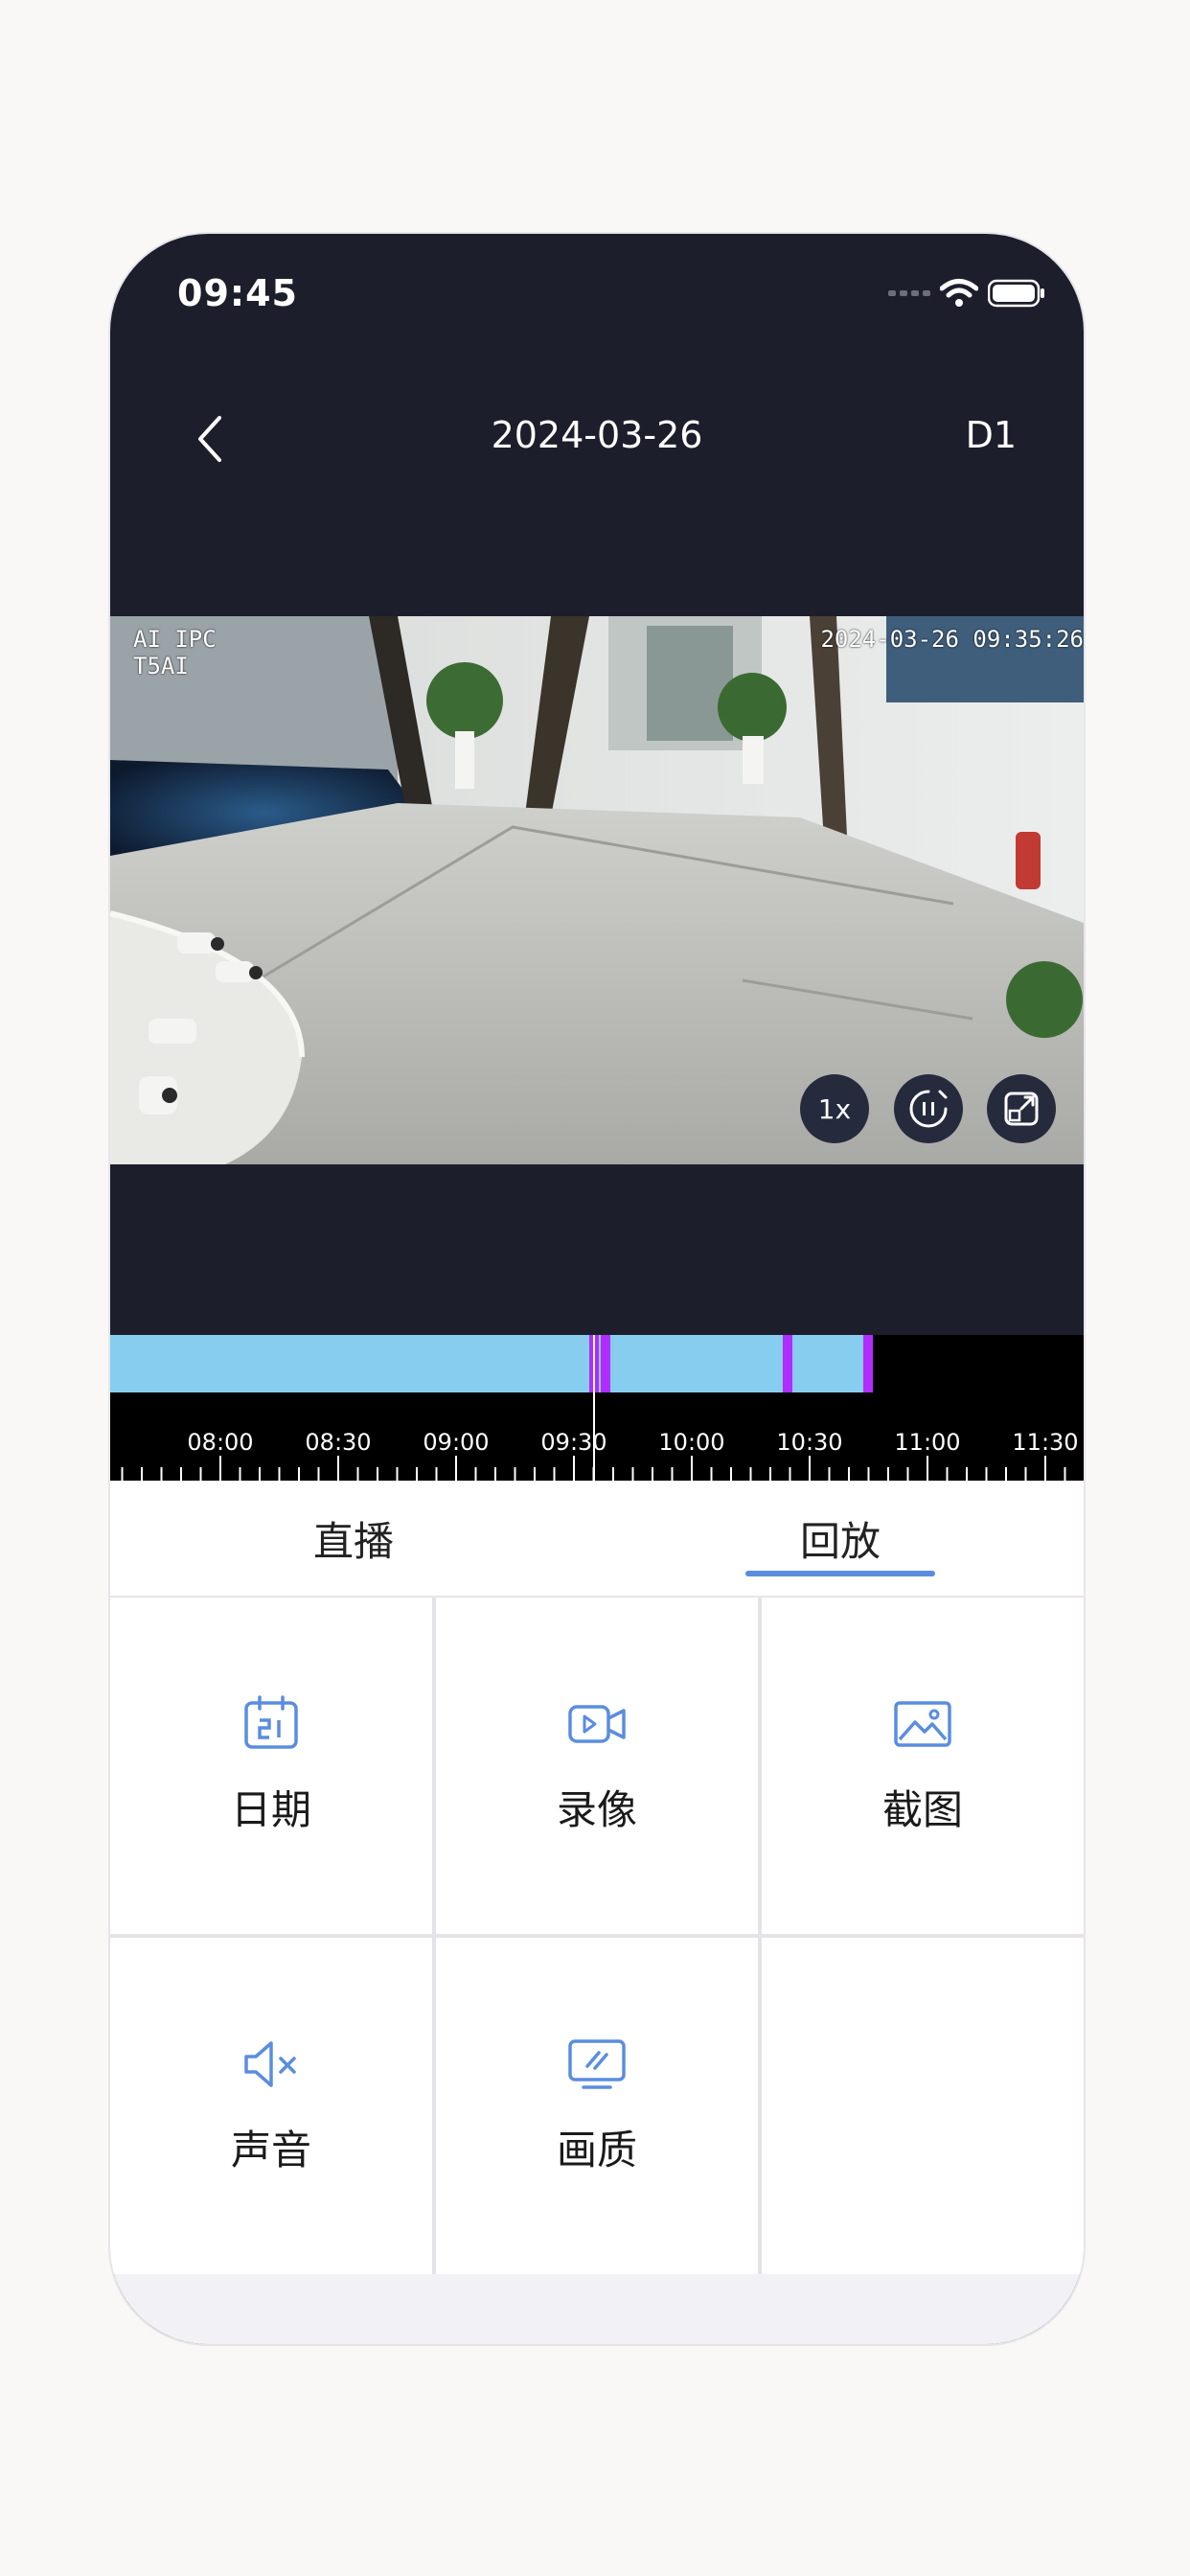  What do you see at coordinates (271, 2150) in the screenshot?
I see `sound-label: 声音` at bounding box center [271, 2150].